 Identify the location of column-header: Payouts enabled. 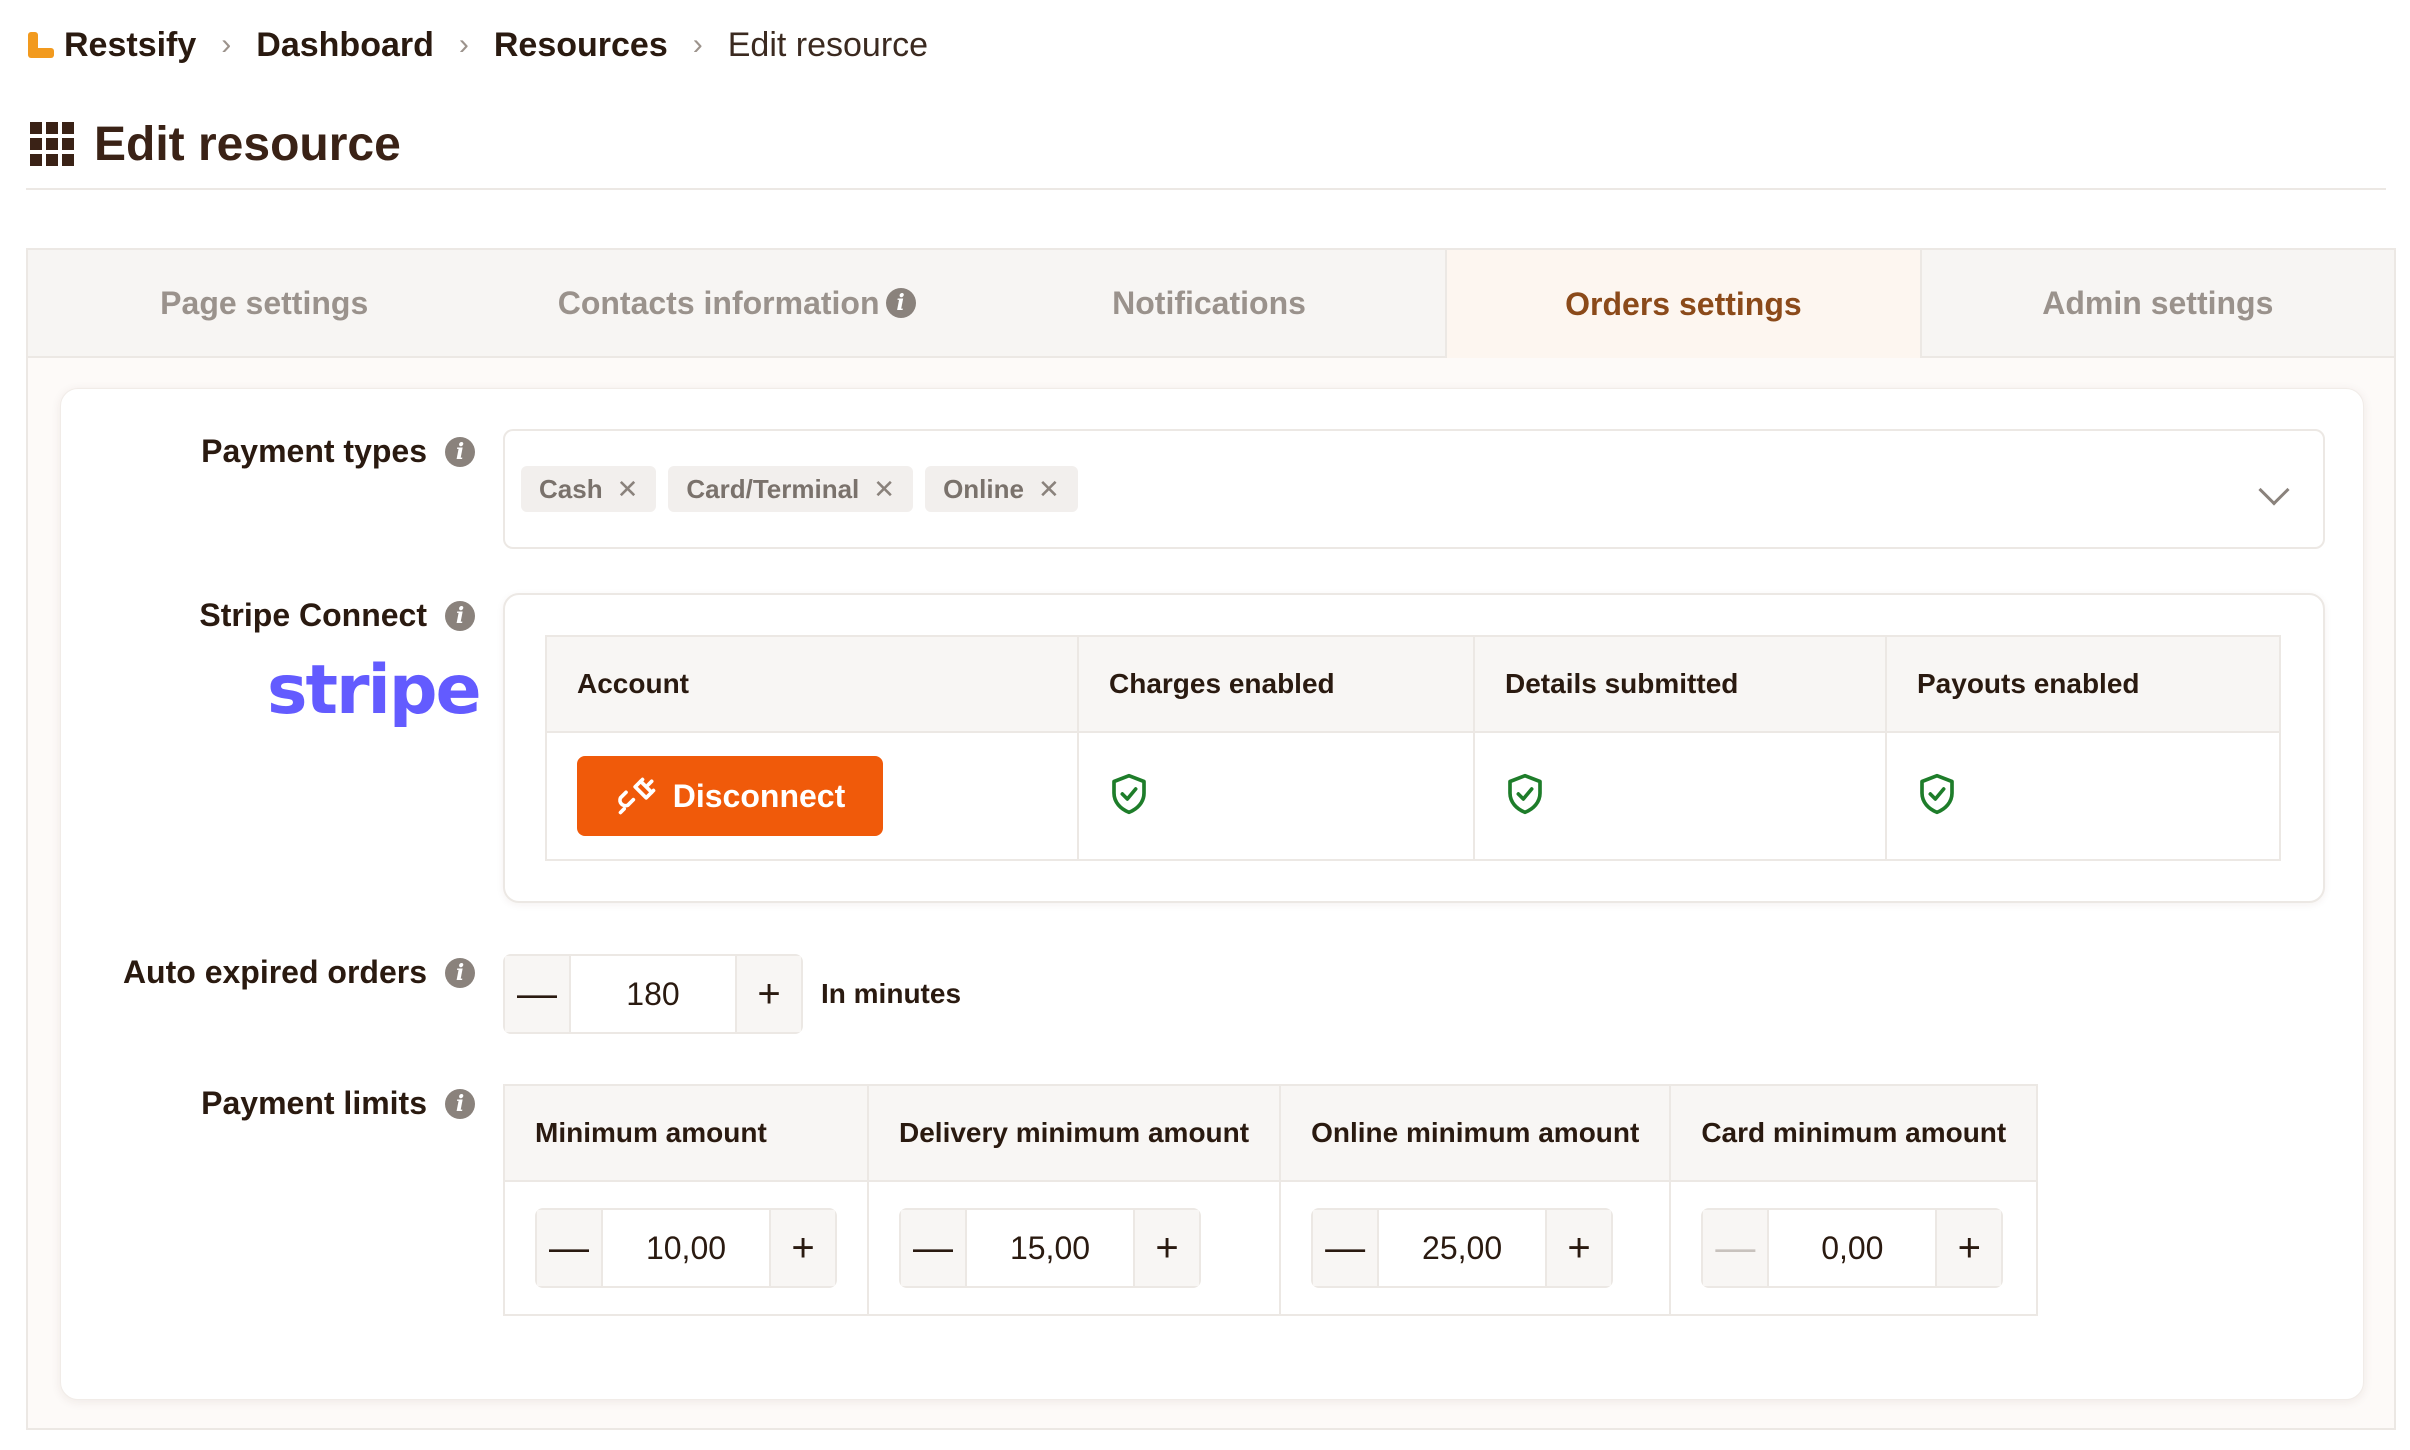
(2083, 684).